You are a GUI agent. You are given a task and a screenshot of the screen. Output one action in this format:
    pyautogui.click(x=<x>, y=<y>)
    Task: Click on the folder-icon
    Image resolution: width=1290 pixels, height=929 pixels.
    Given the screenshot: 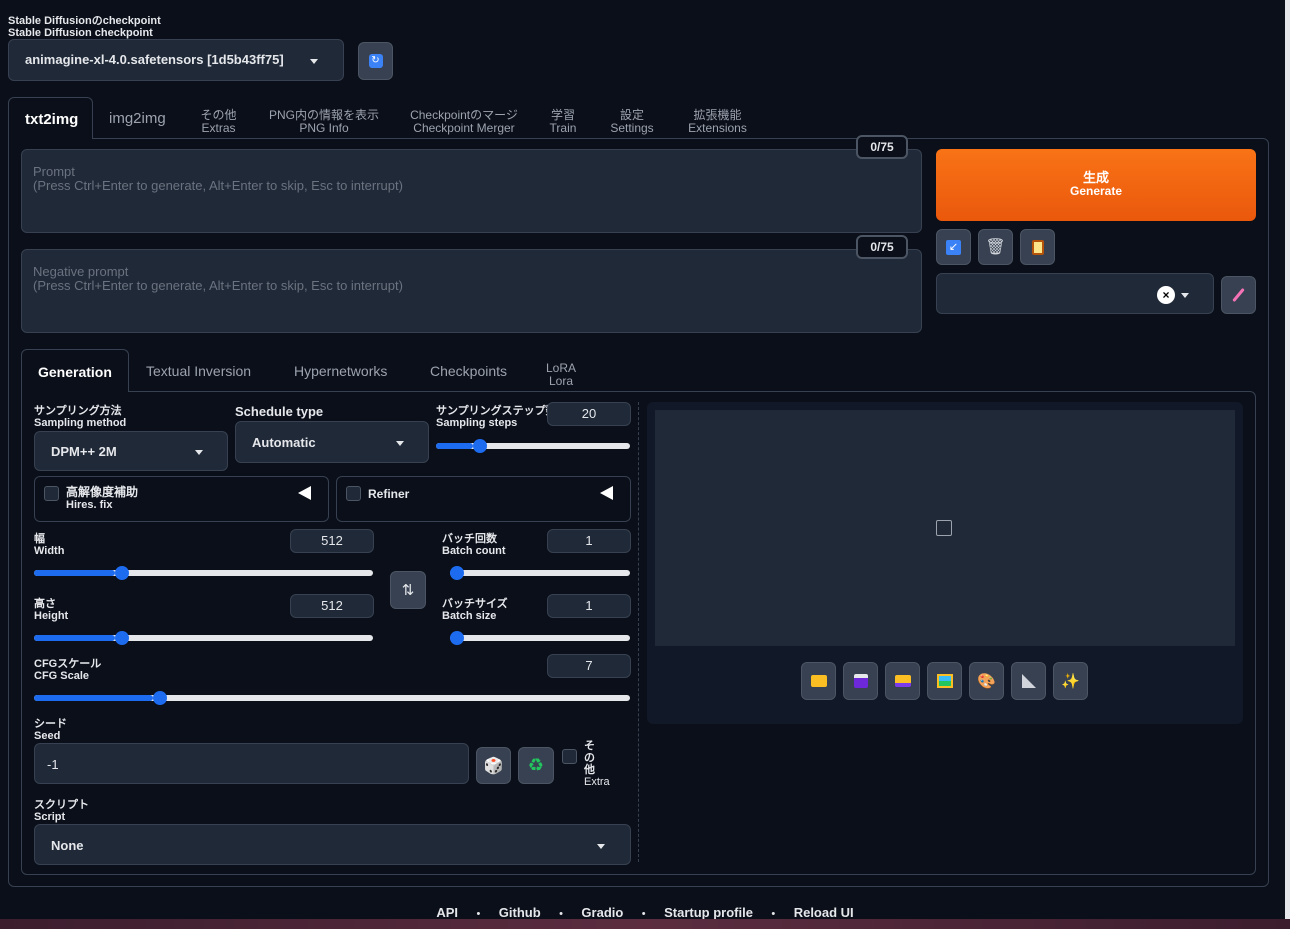 What is the action you would take?
    pyautogui.click(x=818, y=681)
    